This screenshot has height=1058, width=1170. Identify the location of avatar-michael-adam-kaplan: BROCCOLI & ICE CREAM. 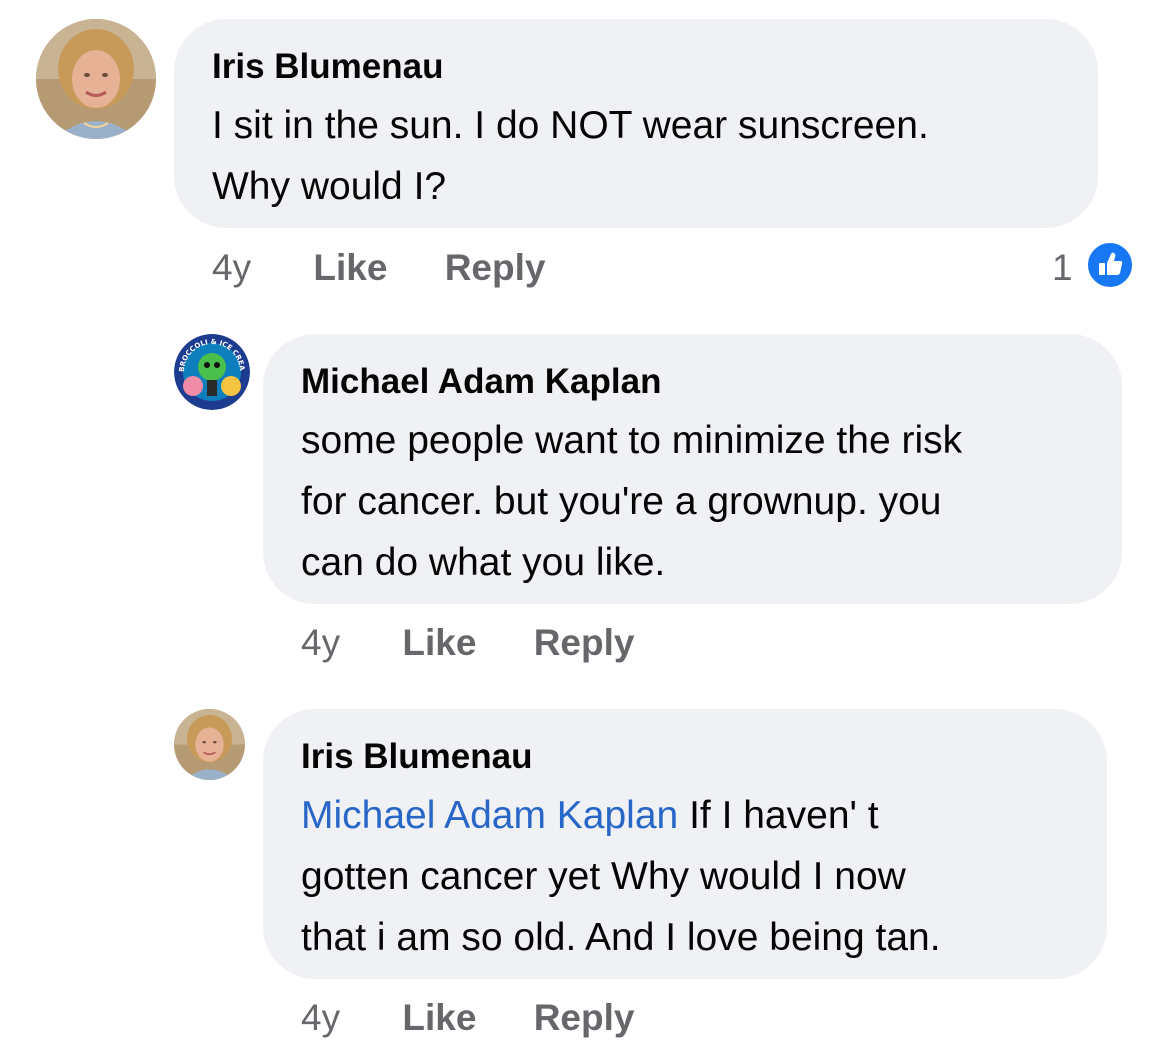
(212, 372).